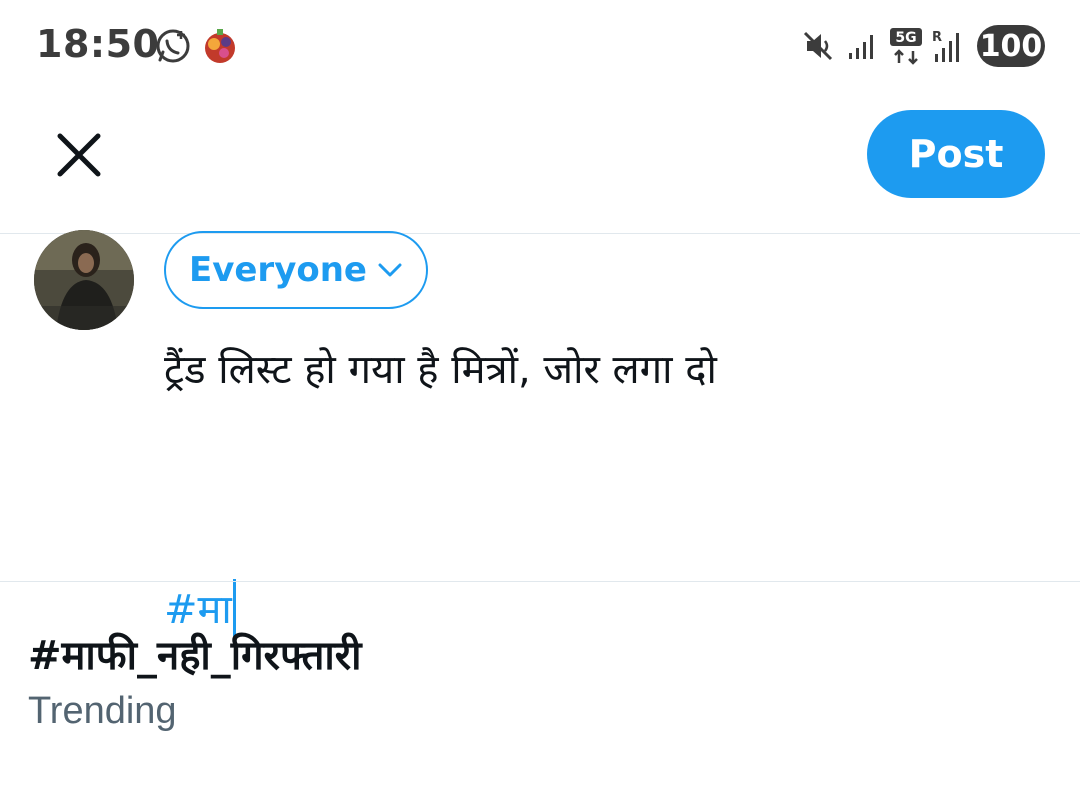 This screenshot has height=796, width=1080. Describe the element at coordinates (390, 270) in the screenshot. I see `chevron-down-icon` at that location.